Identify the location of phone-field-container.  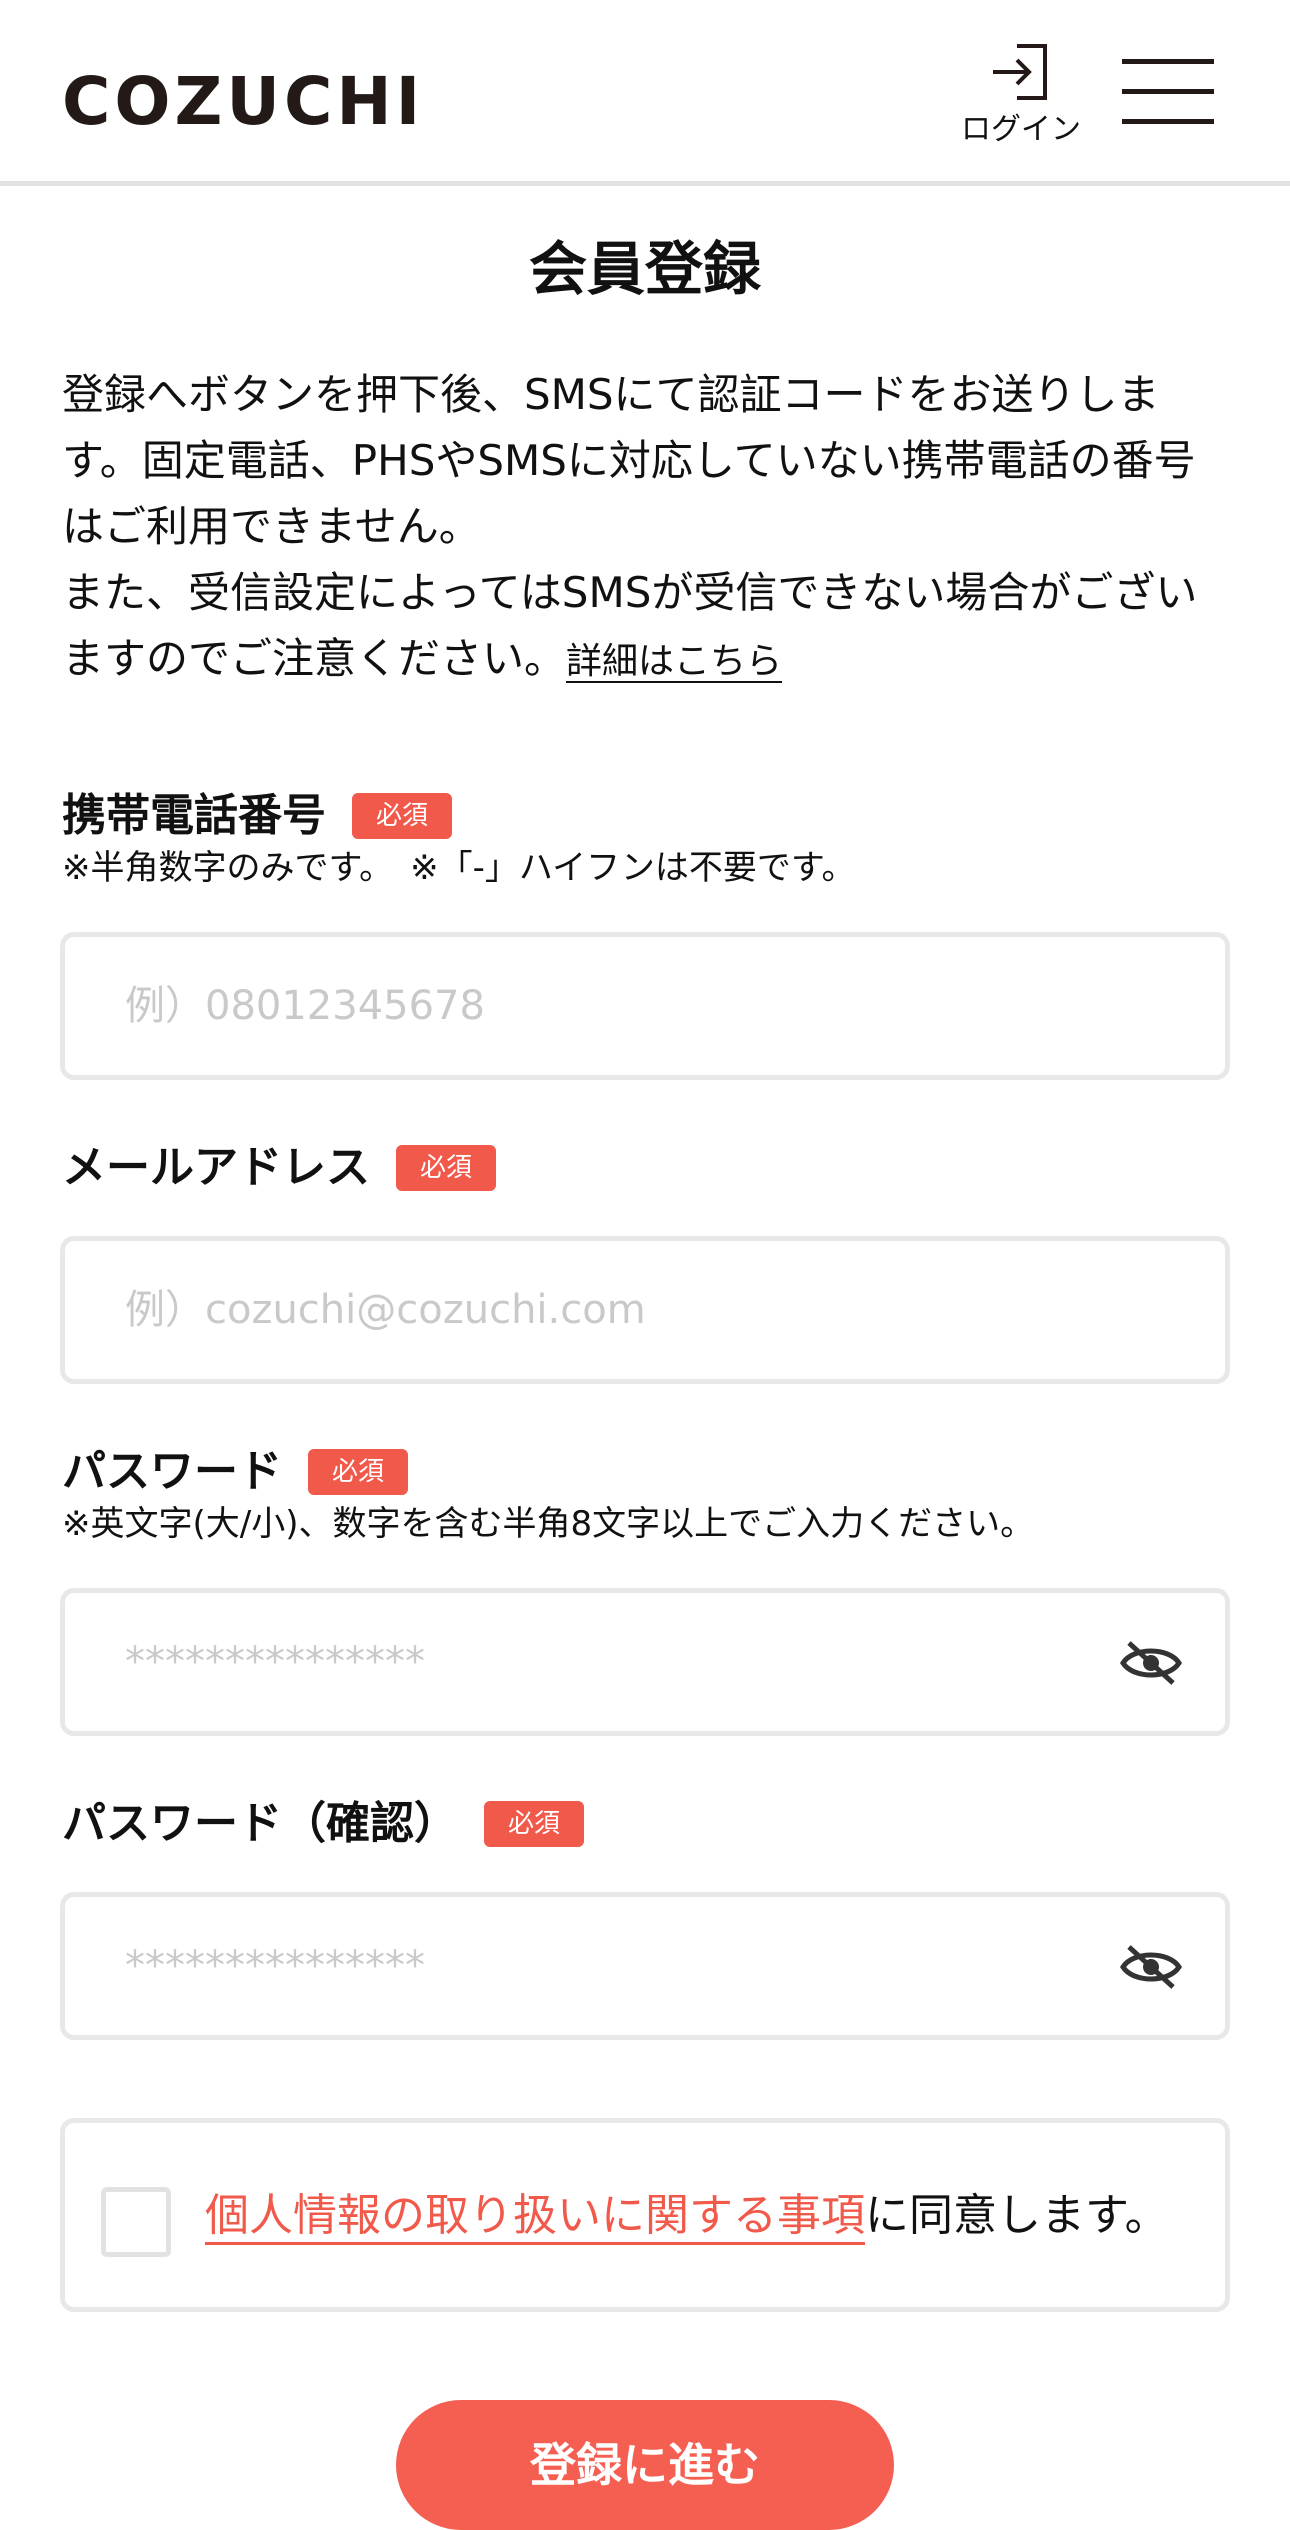
(645, 1006).